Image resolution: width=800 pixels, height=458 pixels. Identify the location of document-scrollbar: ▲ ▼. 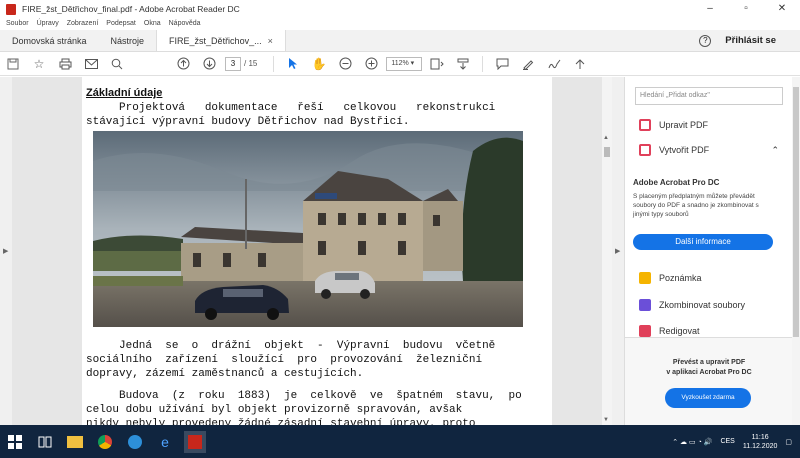
(607, 251).